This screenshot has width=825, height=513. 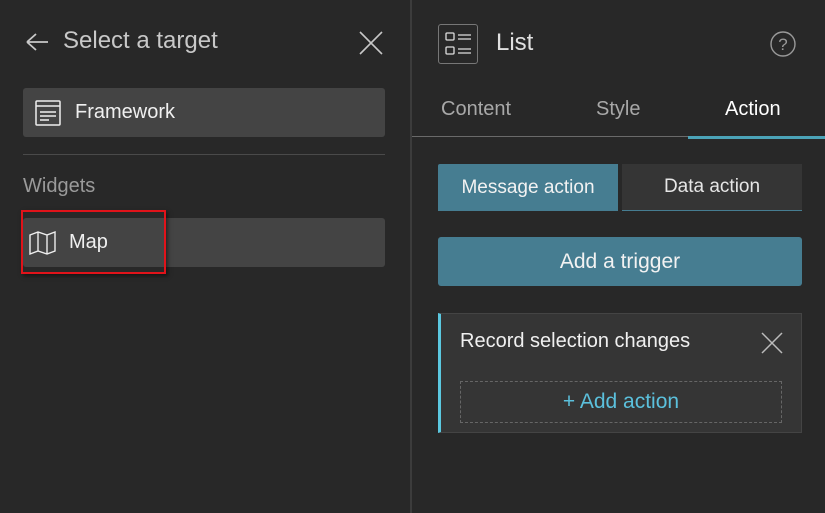 I want to click on active-tab-indicator, so click(x=756, y=137).